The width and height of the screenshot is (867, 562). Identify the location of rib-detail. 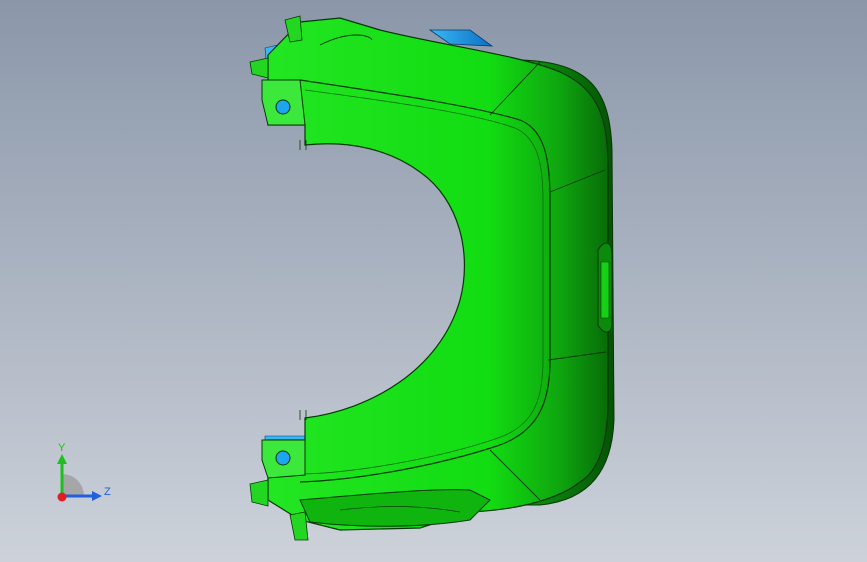
(303, 280).